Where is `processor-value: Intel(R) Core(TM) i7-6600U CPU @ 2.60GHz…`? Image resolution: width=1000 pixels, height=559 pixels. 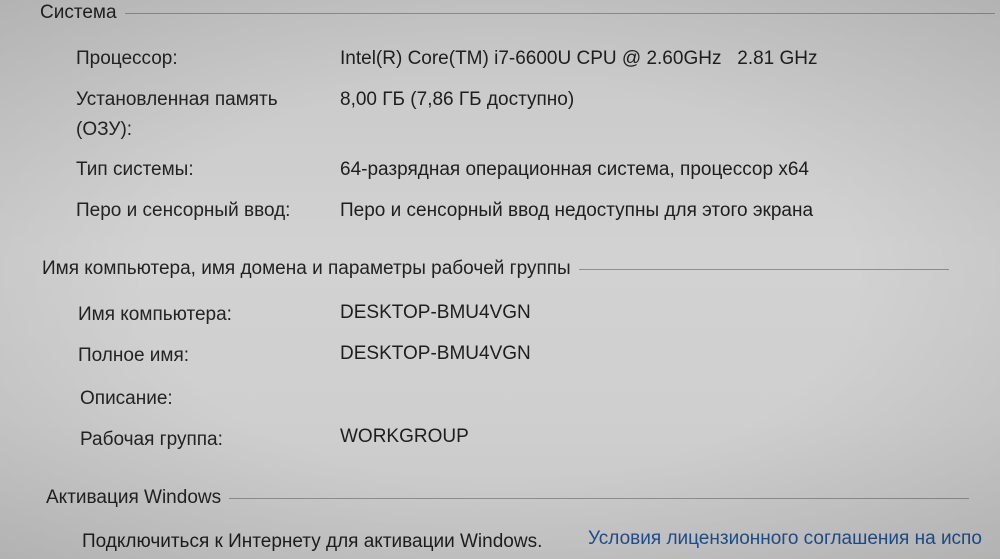 processor-value: Intel(R) Core(TM) i7-6600U CPU @ 2.60GHz… is located at coordinates (579, 58).